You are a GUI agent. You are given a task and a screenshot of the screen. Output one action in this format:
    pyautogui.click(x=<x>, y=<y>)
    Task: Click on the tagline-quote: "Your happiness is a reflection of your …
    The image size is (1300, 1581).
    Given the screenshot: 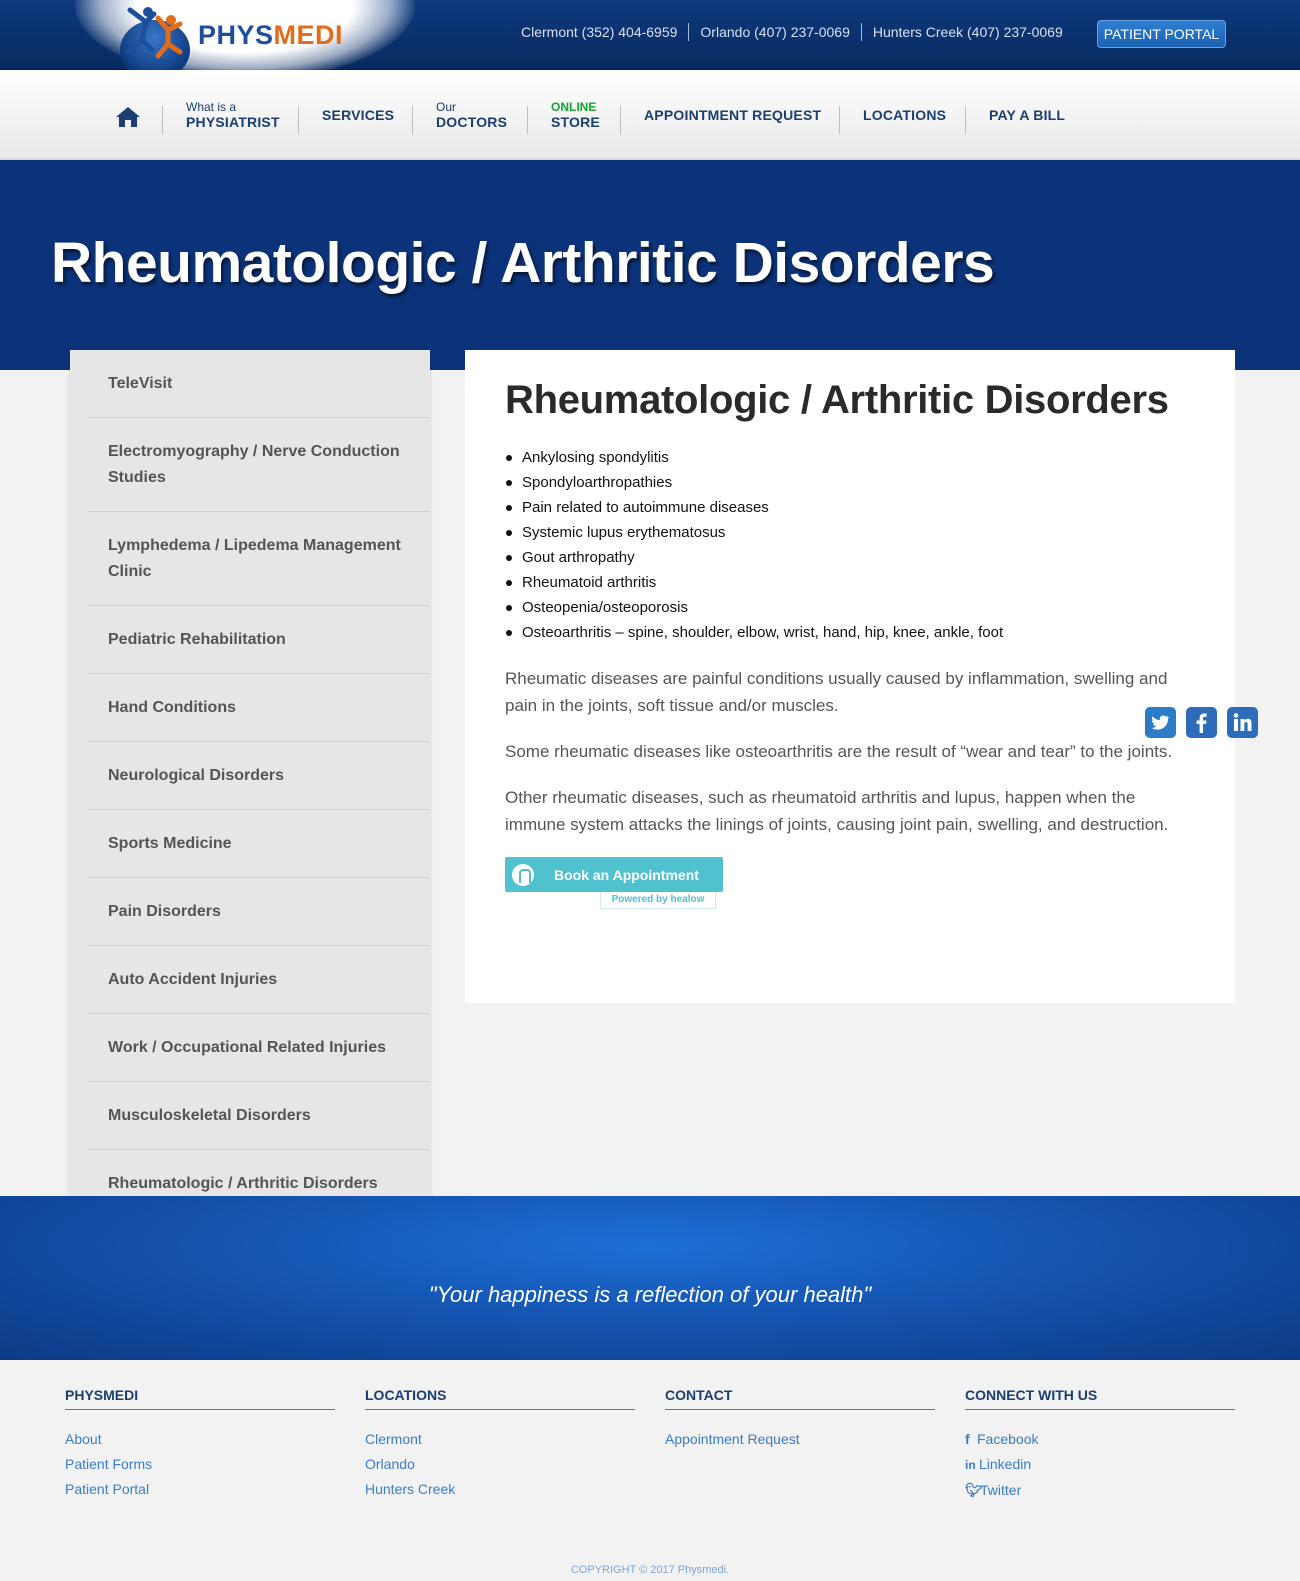 What is the action you would take?
    pyautogui.click(x=650, y=1294)
    